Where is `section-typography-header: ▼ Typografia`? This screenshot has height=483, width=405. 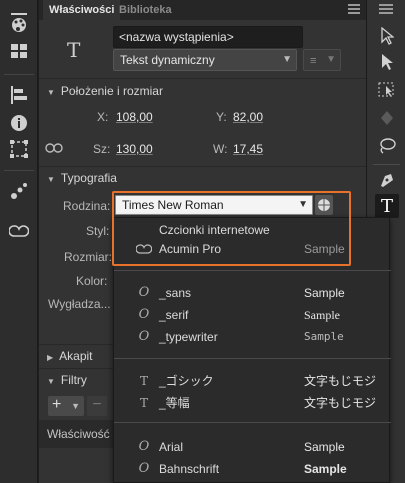
section-typography-header: ▼ Typografia is located at coordinates (202, 178).